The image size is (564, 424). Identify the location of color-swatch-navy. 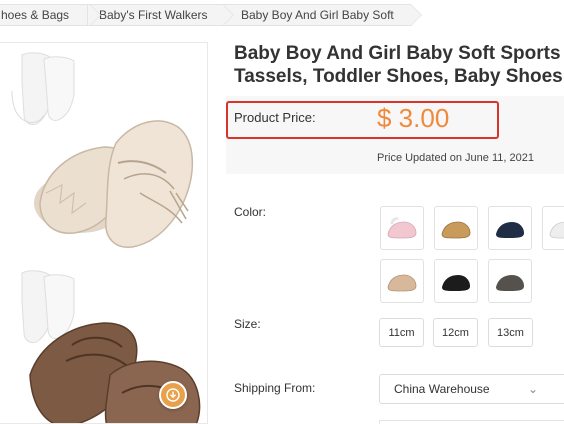
(510, 228).